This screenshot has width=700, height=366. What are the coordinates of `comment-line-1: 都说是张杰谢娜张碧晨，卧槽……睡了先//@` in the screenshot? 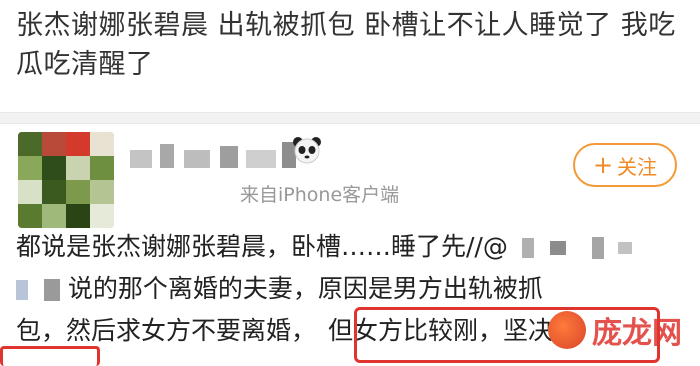 It's located at (262, 246).